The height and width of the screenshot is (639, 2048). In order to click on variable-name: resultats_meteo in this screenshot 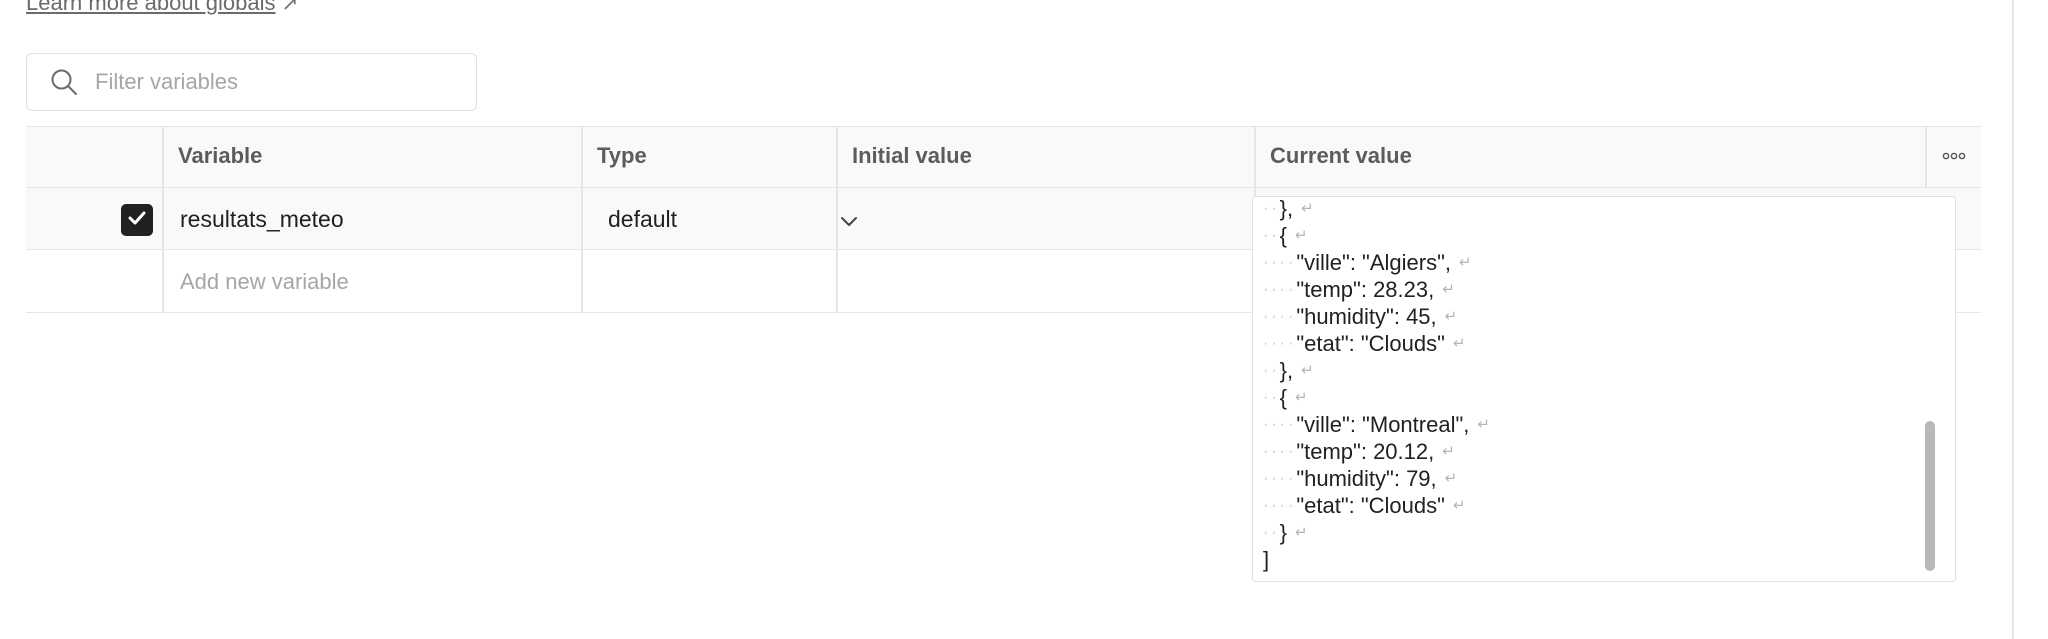, I will do `click(262, 219)`.